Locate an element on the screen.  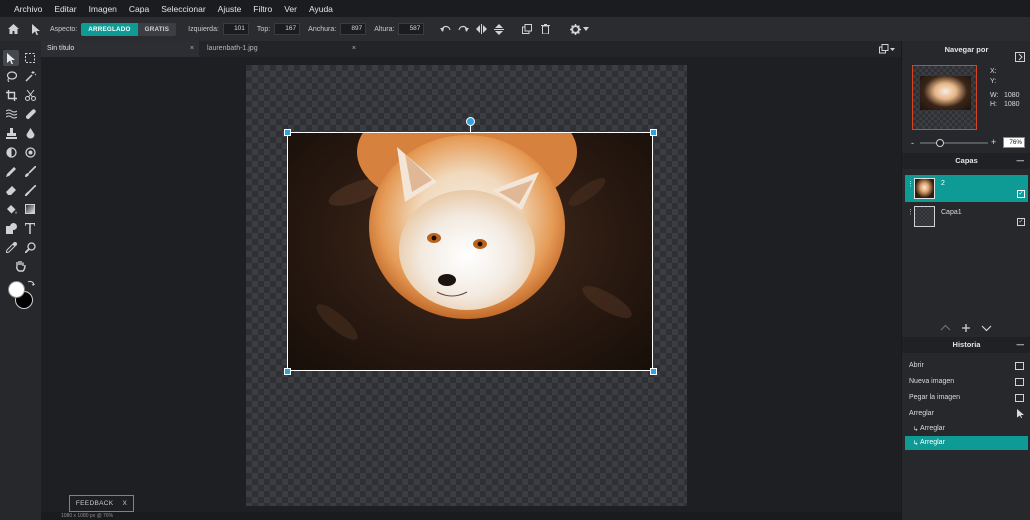
zoom-slider-thumb is located at coordinates (940, 143).